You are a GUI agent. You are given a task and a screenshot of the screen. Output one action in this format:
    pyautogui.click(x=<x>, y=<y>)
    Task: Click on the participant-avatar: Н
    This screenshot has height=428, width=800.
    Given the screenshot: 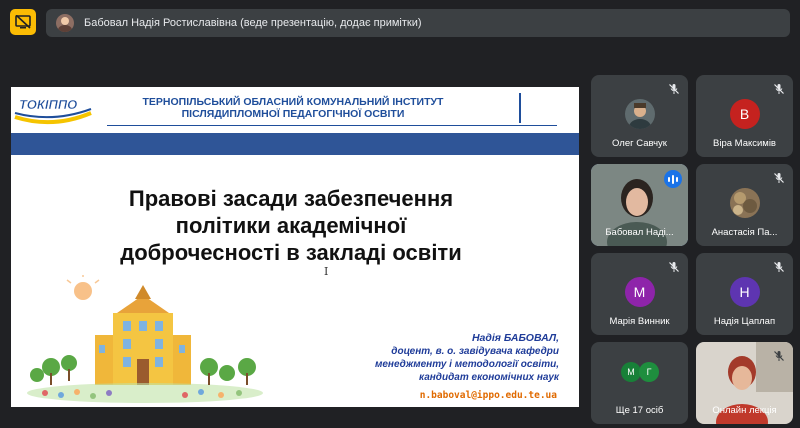 What is the action you would take?
    pyautogui.click(x=744, y=292)
    